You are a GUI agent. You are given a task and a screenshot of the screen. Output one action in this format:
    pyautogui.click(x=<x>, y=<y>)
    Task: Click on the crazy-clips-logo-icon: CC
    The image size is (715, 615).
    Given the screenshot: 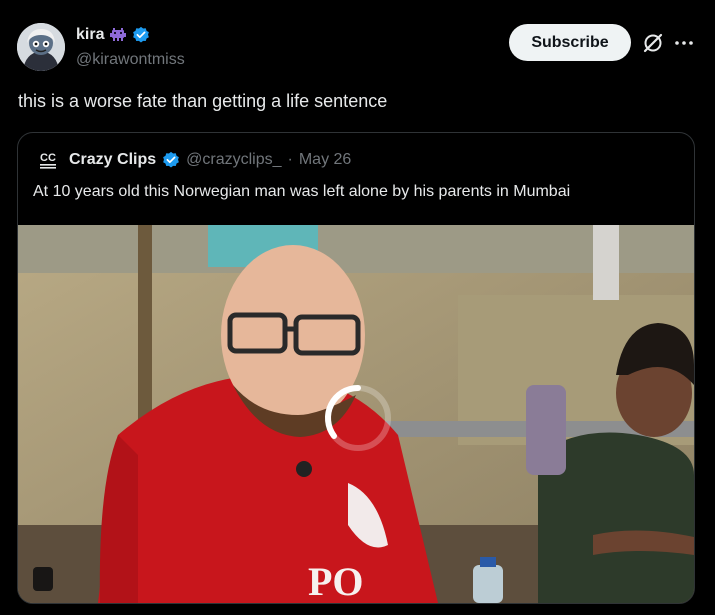 What is the action you would take?
    pyautogui.click(x=48, y=160)
    